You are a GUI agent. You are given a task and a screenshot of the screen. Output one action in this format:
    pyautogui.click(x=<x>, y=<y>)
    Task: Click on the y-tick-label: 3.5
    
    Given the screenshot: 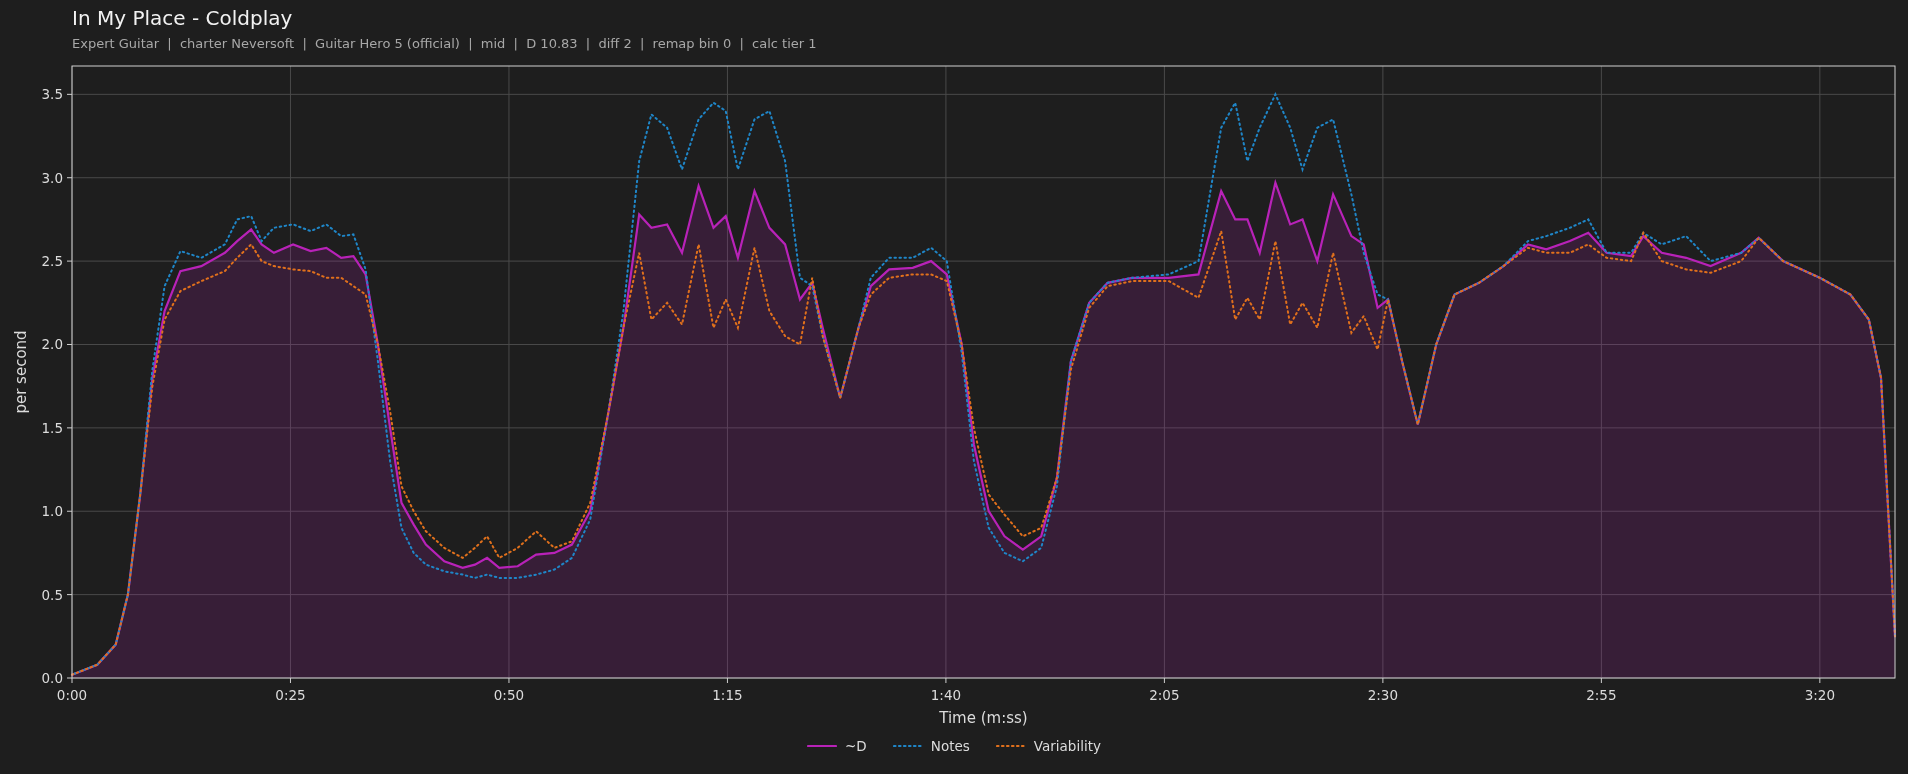 What is the action you would take?
    pyautogui.click(x=52, y=94)
    